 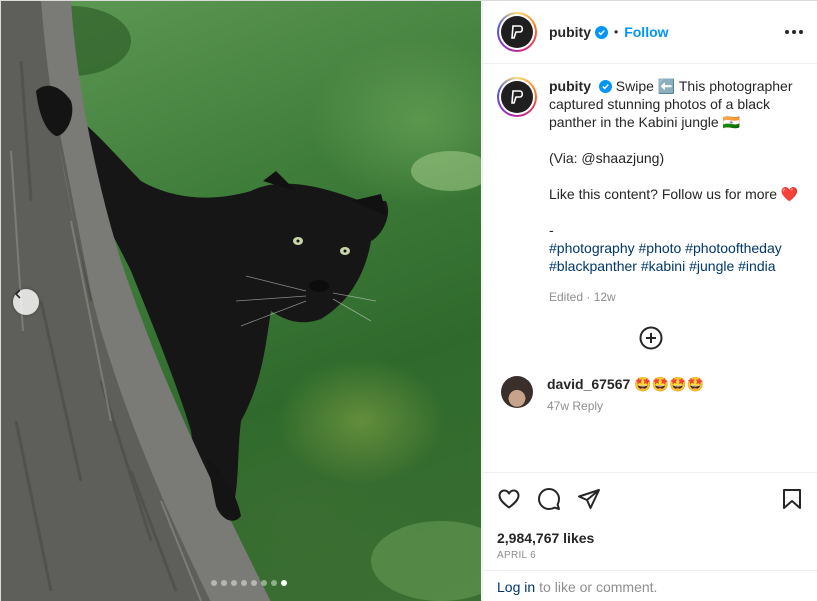 I want to click on caption-username: pubity, so click(x=570, y=86).